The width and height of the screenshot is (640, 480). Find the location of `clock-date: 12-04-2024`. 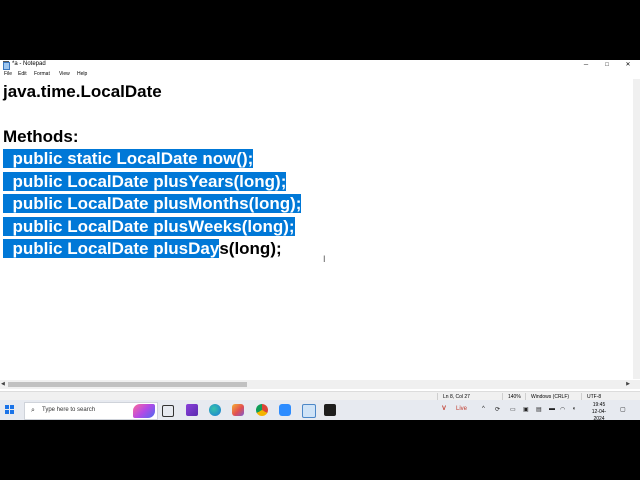

clock-date: 12-04-2024 is located at coordinates (599, 414).